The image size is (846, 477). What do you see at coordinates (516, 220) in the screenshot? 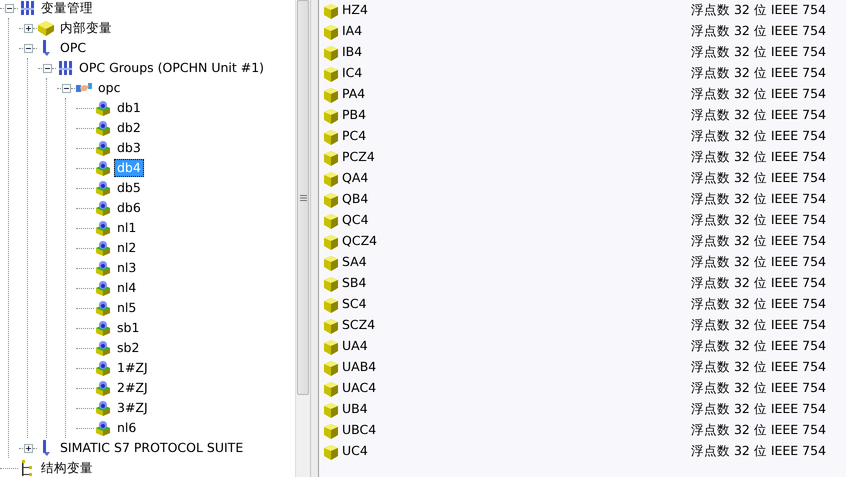
I see `variable-name: QC4` at bounding box center [516, 220].